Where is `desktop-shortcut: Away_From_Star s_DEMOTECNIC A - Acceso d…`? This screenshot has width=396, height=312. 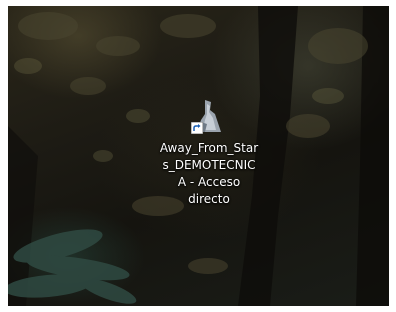 desktop-shortcut: Away_From_Star s_DEMOTECNIC A - Acceso d… is located at coordinates (209, 153).